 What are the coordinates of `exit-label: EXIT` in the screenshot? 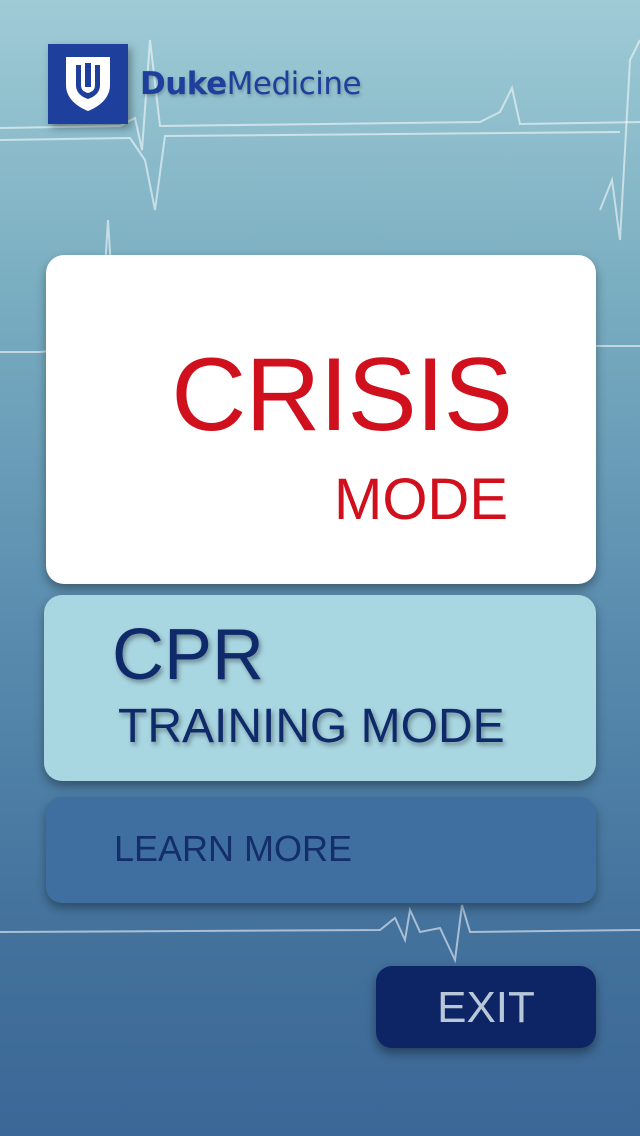 It's located at (486, 1007).